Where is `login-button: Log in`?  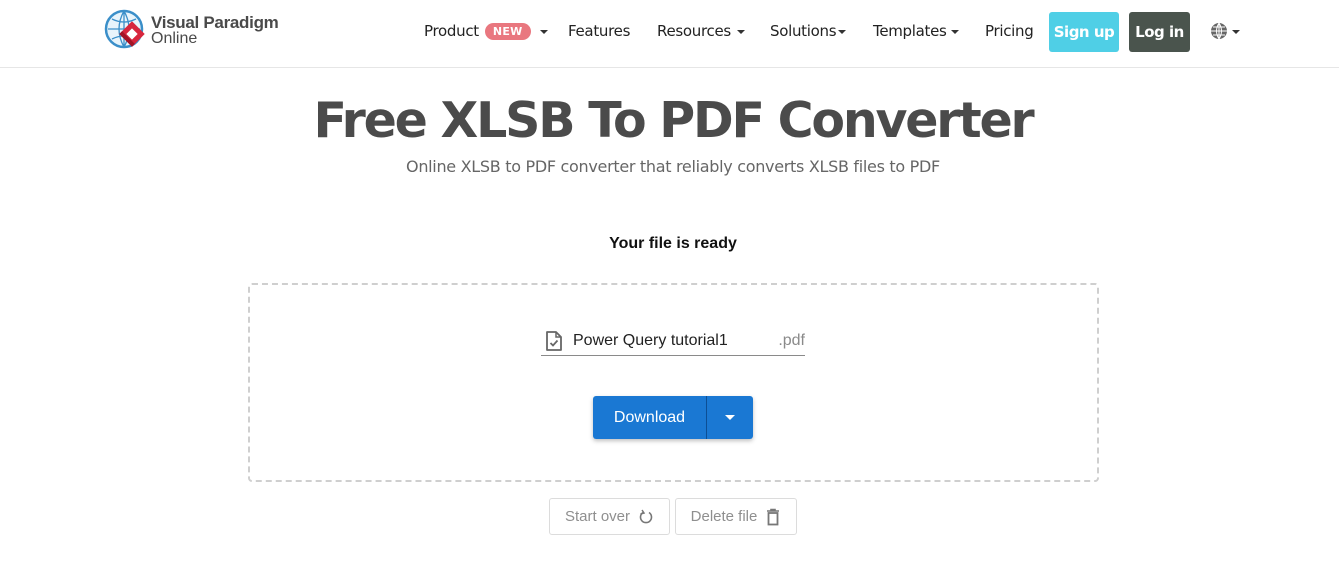 login-button: Log in is located at coordinates (1159, 32).